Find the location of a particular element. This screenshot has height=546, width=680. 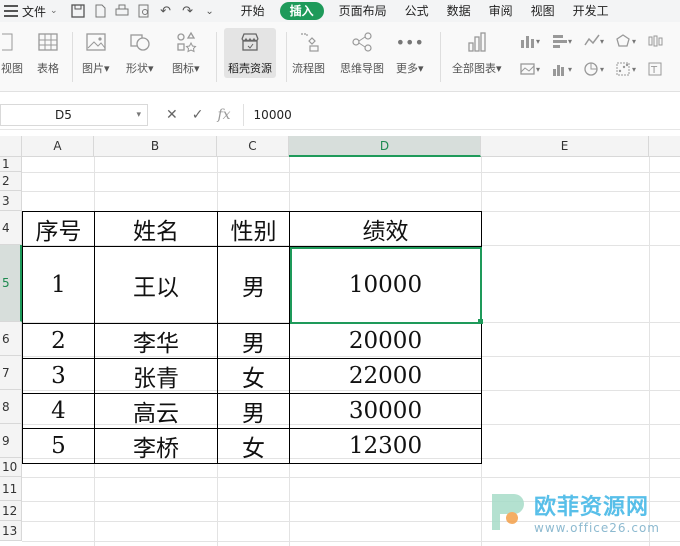

row-header-1: 1 is located at coordinates (11, 164).